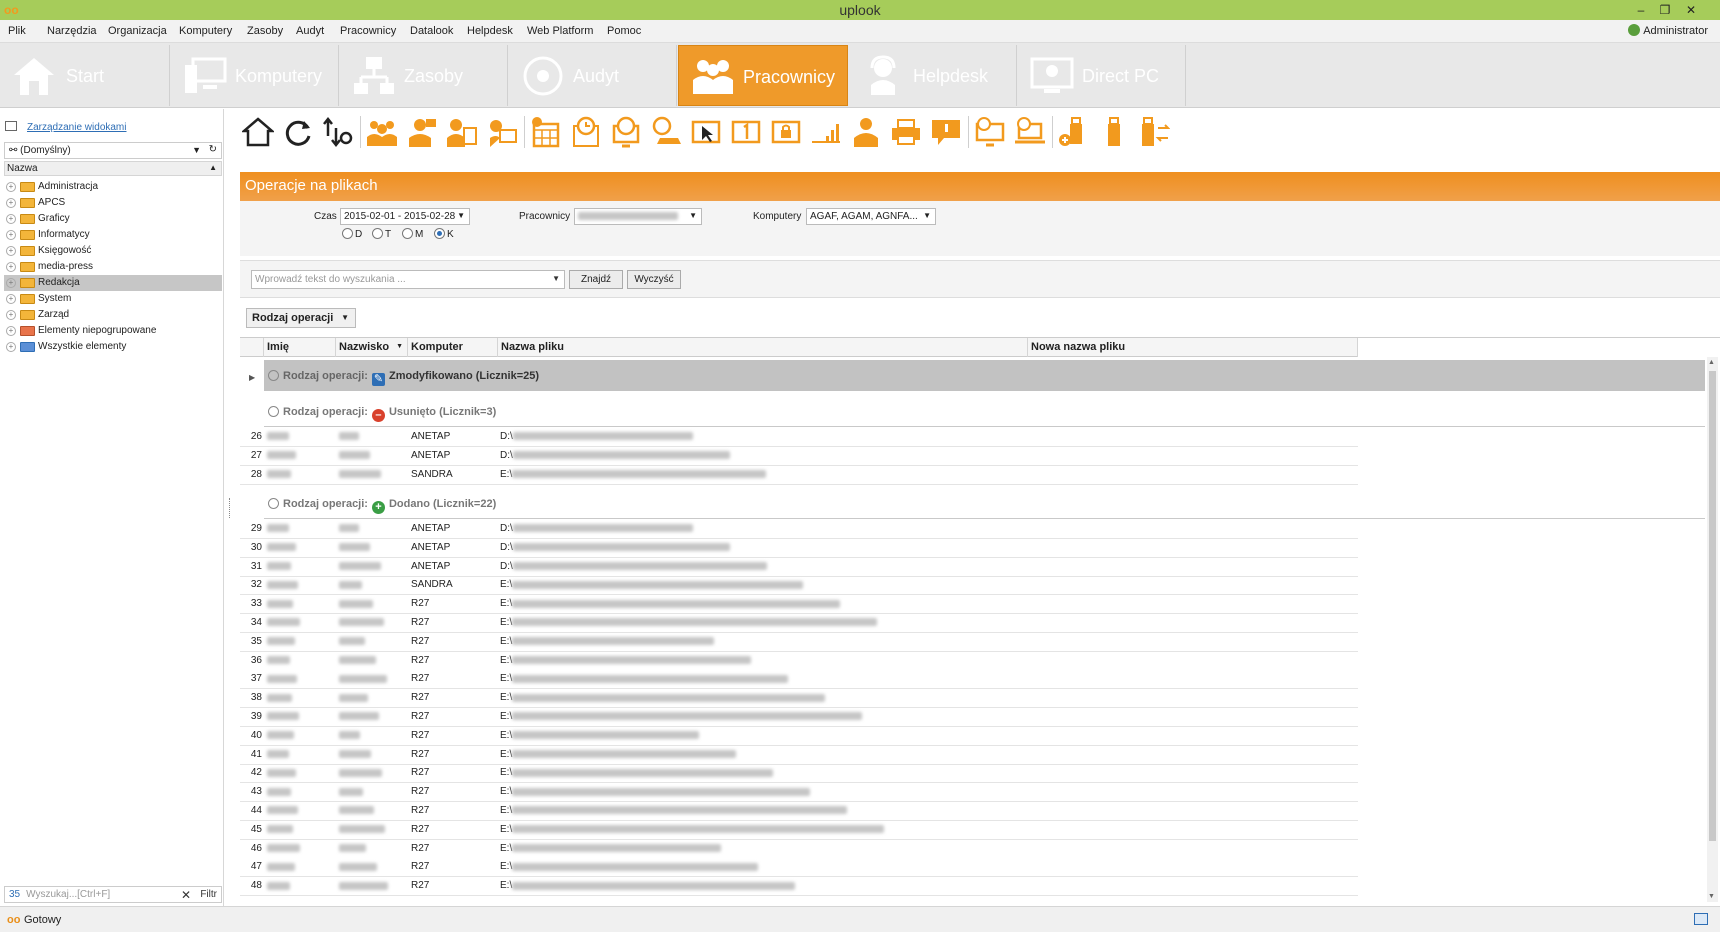 This screenshot has height=932, width=1720. What do you see at coordinates (208, 894) in the screenshot?
I see `filter-button: Filtr` at bounding box center [208, 894].